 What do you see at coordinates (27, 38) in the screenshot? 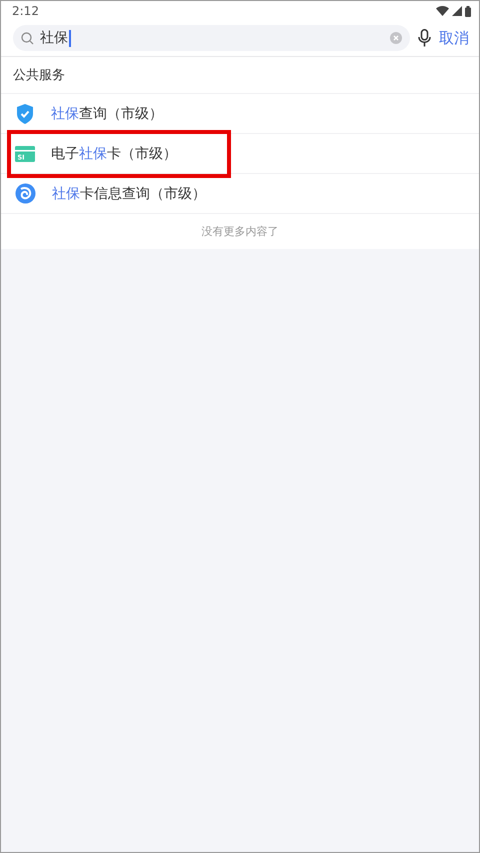
I see `search-icon` at bounding box center [27, 38].